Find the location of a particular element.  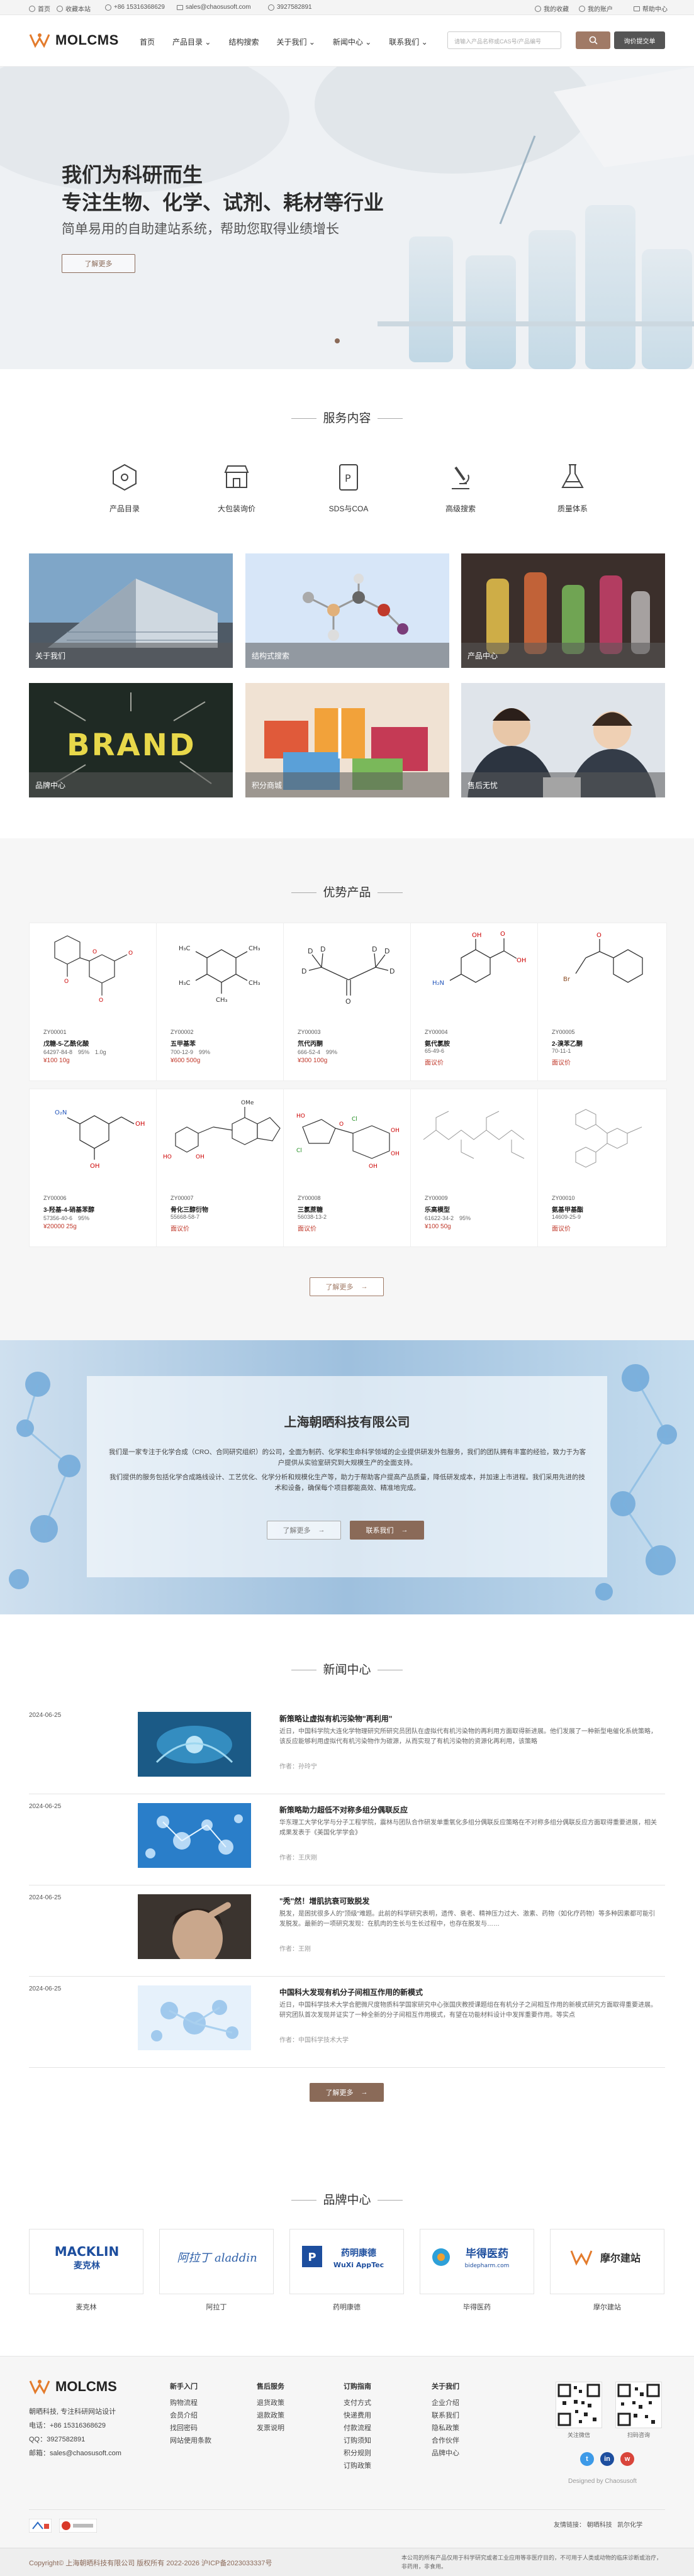

my-favorites-link: 我的收藏 is located at coordinates (552, 8).